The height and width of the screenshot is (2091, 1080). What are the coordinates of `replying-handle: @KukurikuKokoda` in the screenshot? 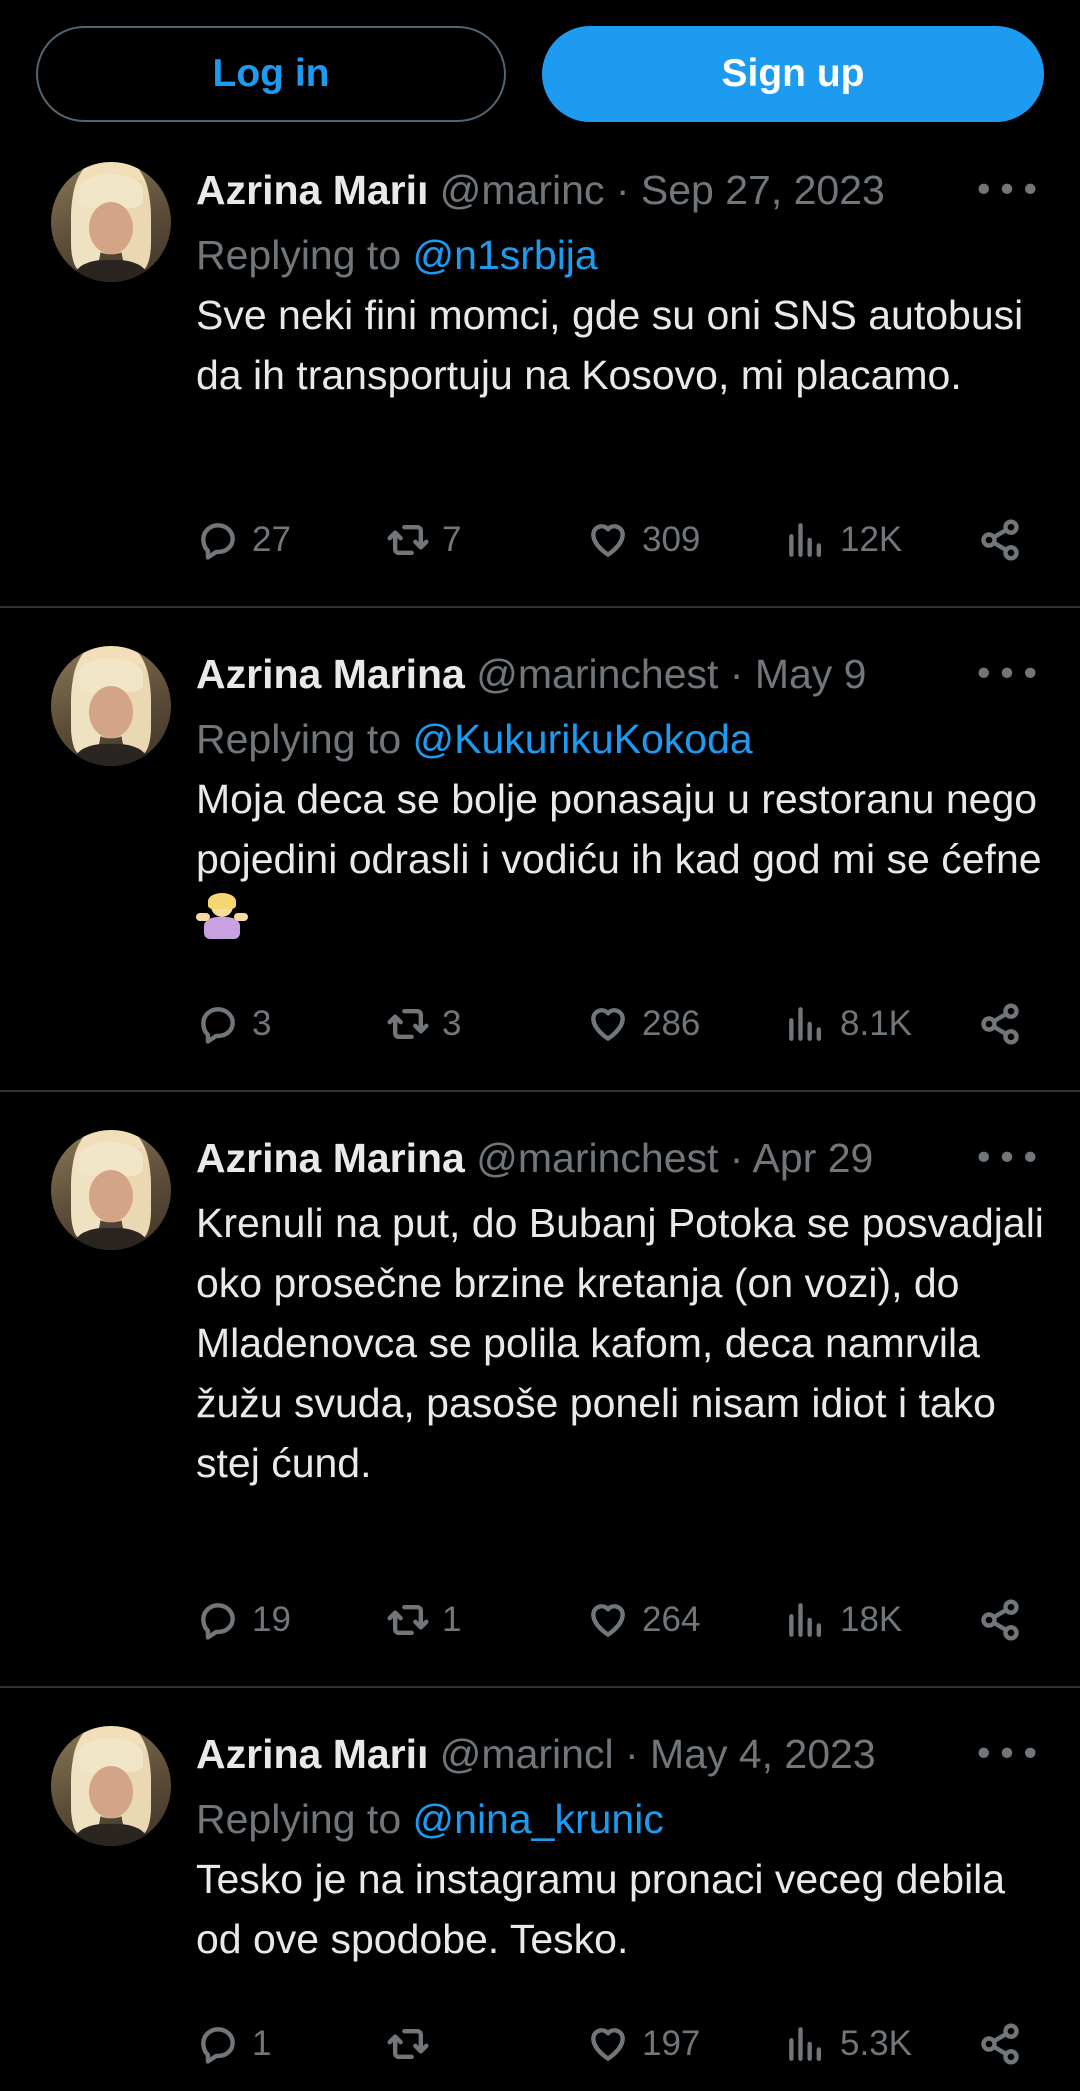 It's located at (583, 739).